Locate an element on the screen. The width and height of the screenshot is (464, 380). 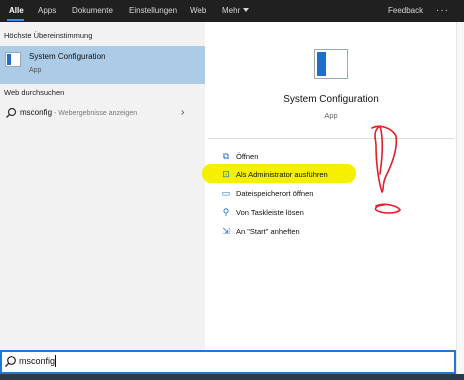
search-input is located at coordinates (228, 362).